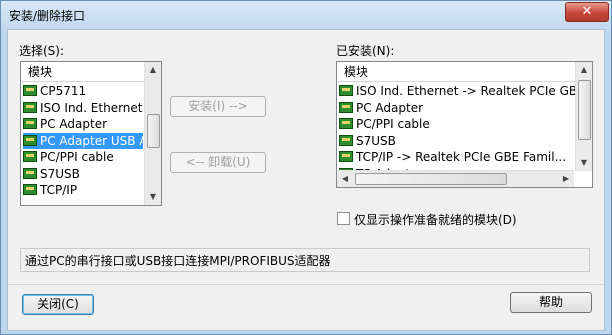 Image resolution: width=612 pixels, height=335 pixels. Describe the element at coordinates (551, 302) in the screenshot. I see `help-button: 帮助` at that location.